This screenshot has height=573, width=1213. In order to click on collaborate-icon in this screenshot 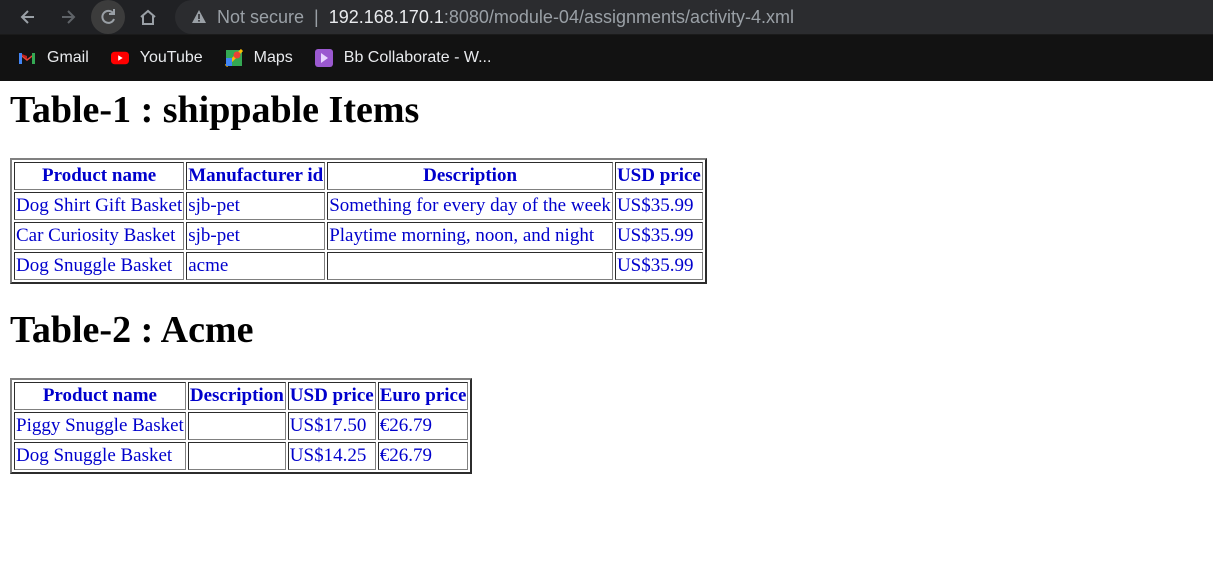, I will do `click(323, 58)`.